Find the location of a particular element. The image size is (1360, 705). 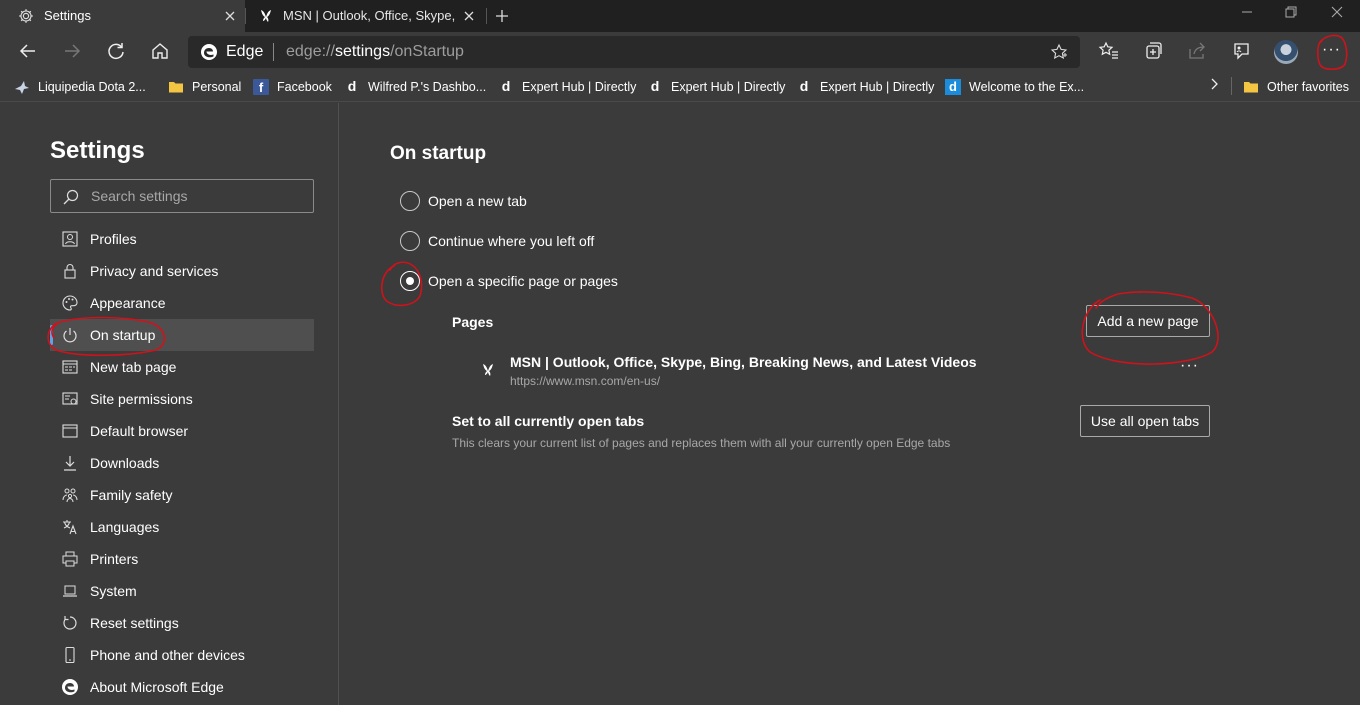

pages-heading: Pages is located at coordinates (473, 322).